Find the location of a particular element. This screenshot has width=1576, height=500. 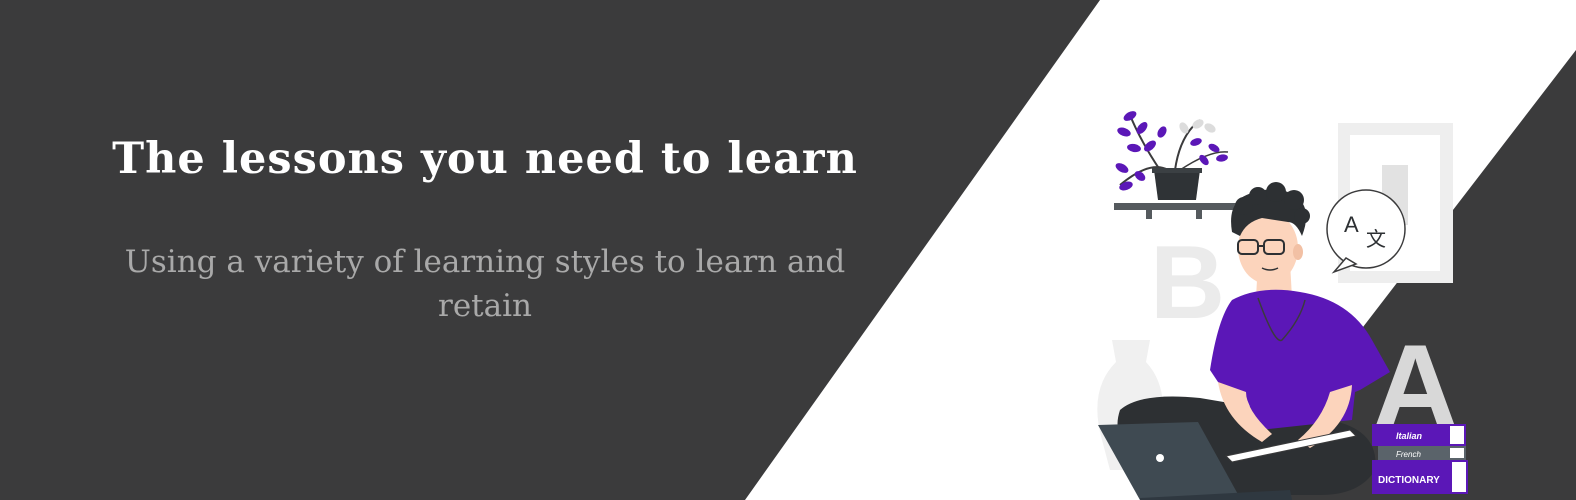

wall-shelf is located at coordinates (1177, 211).